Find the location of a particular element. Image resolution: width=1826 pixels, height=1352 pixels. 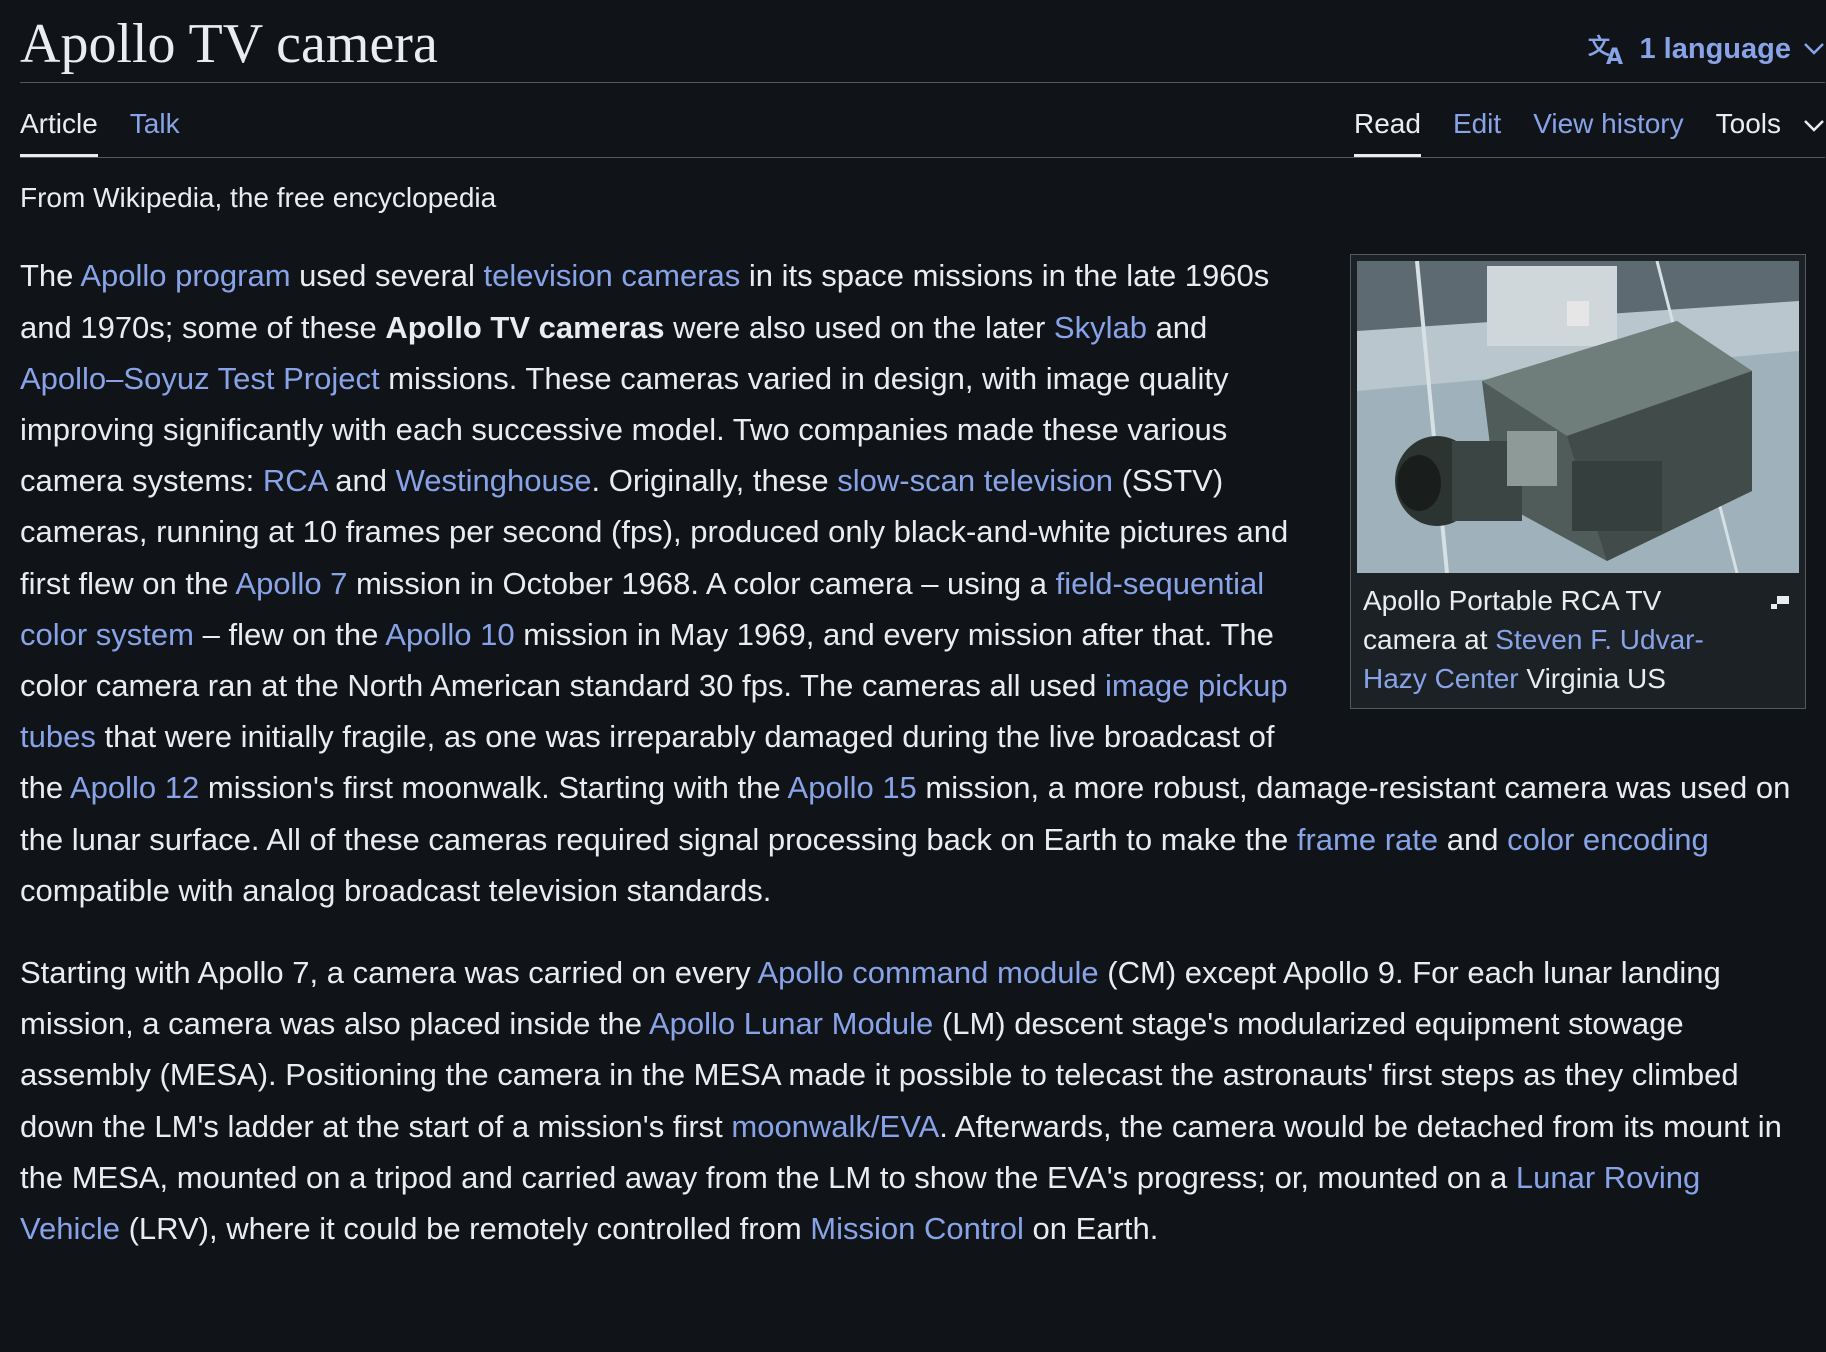

translate-icon: 文 A is located at coordinates (1608, 49).